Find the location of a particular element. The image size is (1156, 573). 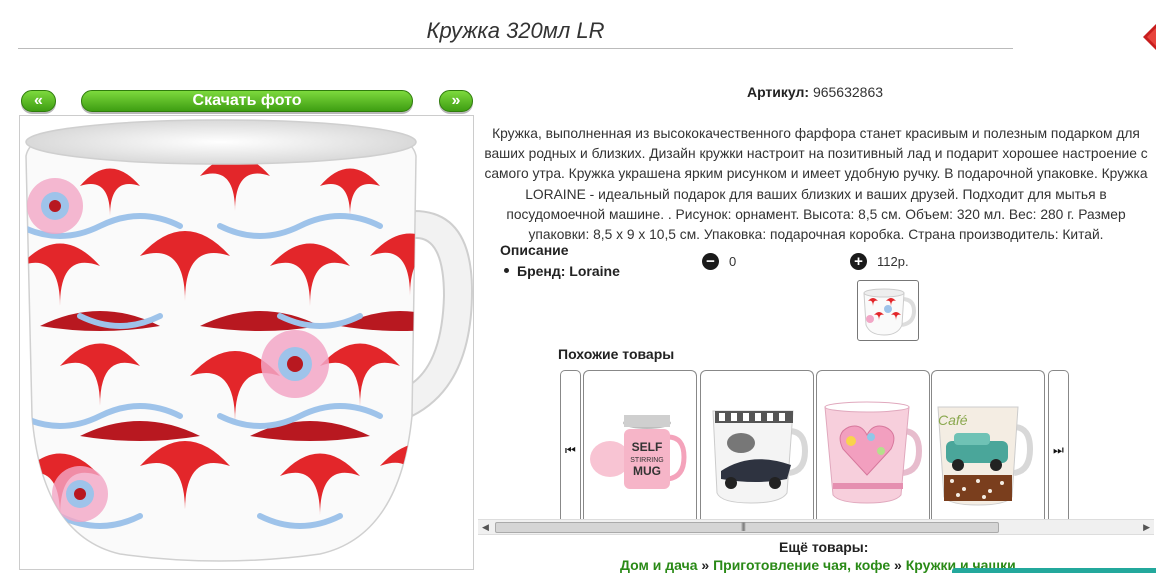

quantity-control: − 0 is located at coordinates (719, 261).